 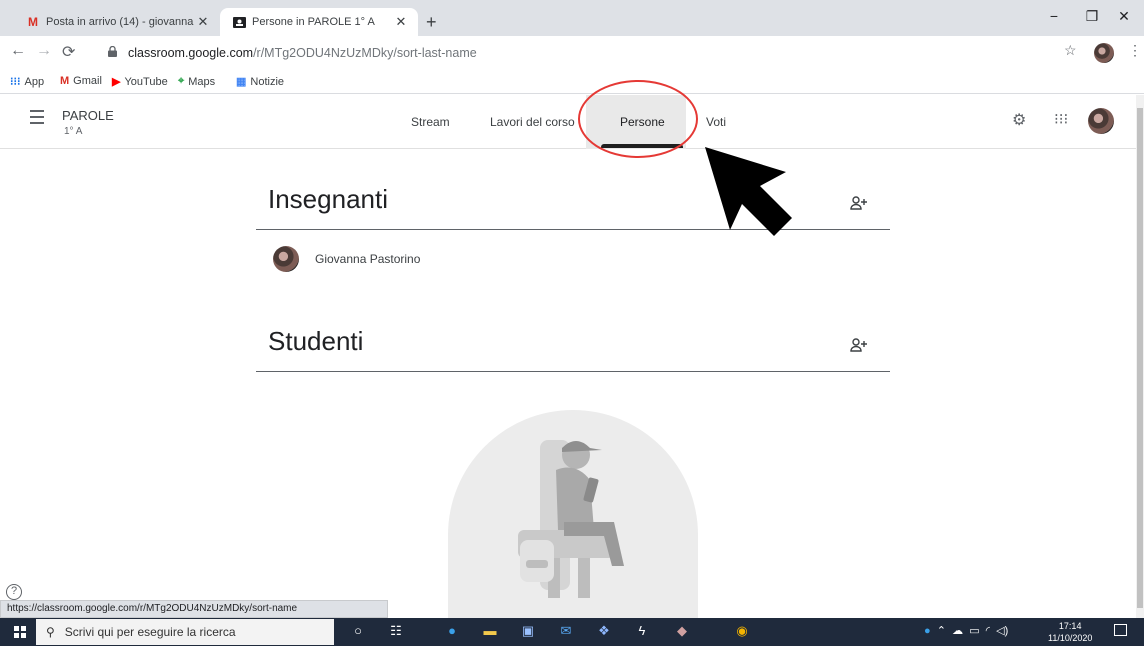 What do you see at coordinates (1124, 16) in the screenshot?
I see `close-window-button: ✕` at bounding box center [1124, 16].